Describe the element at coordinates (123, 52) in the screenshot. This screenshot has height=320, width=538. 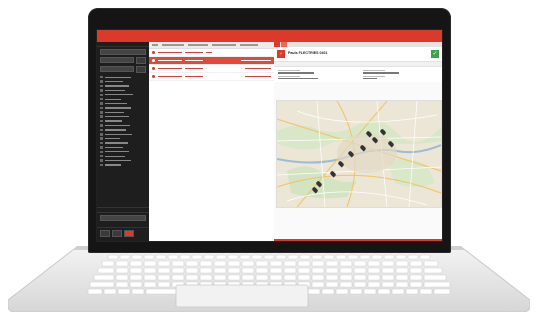
I see `sidebar-search-field` at that location.